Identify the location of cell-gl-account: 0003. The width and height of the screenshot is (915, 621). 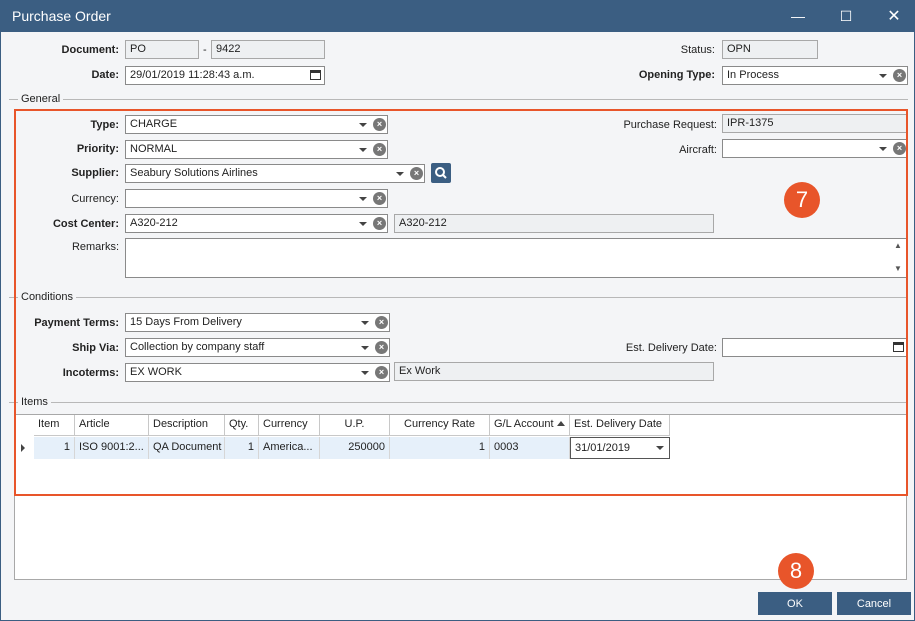
(530, 448).